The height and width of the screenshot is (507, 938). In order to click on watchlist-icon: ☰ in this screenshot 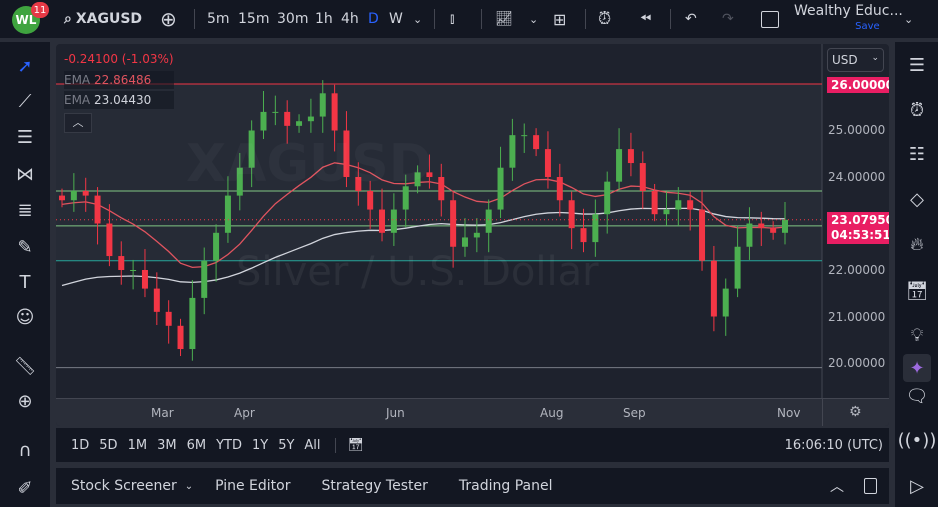, I will do `click(917, 65)`.